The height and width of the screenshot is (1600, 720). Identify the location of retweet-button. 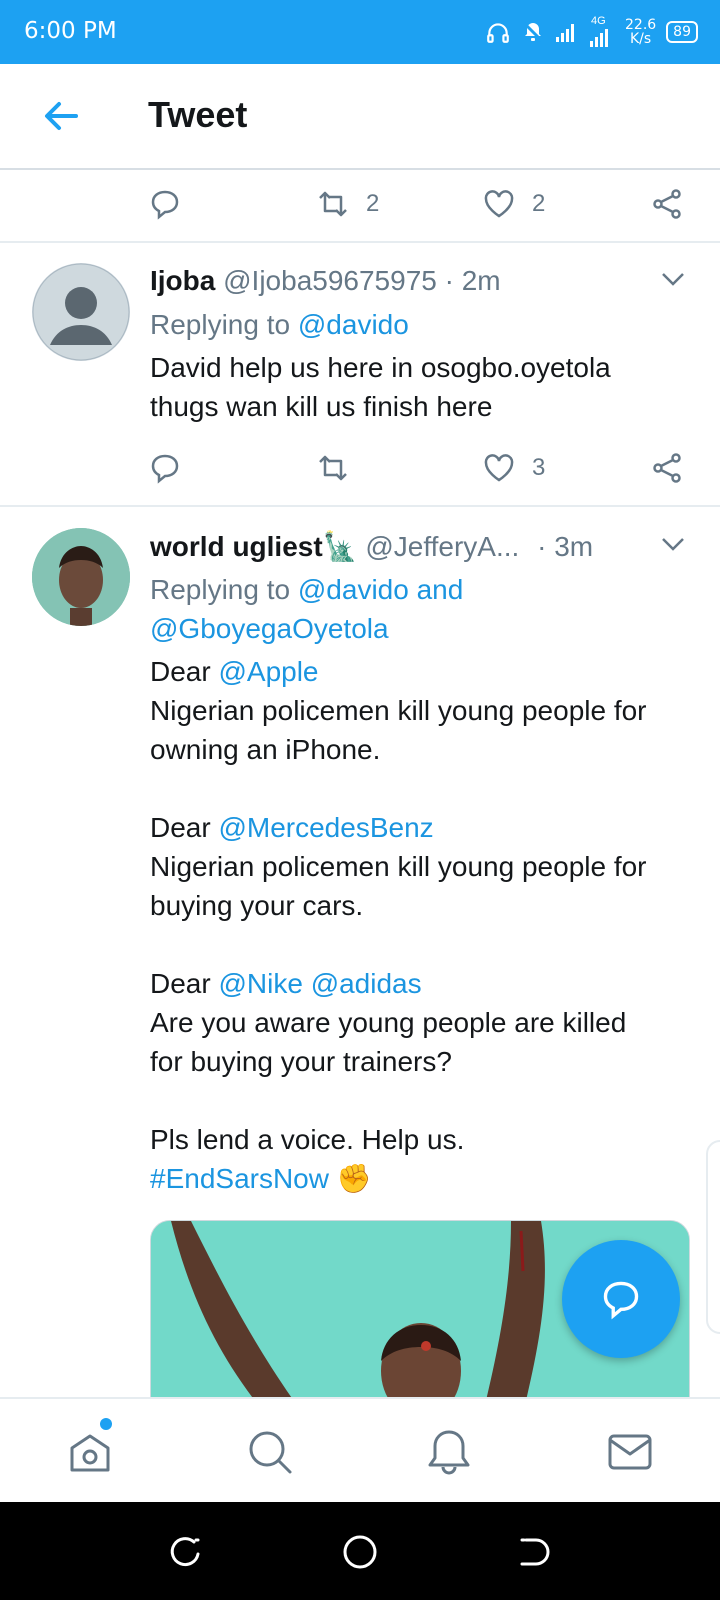
(341, 468).